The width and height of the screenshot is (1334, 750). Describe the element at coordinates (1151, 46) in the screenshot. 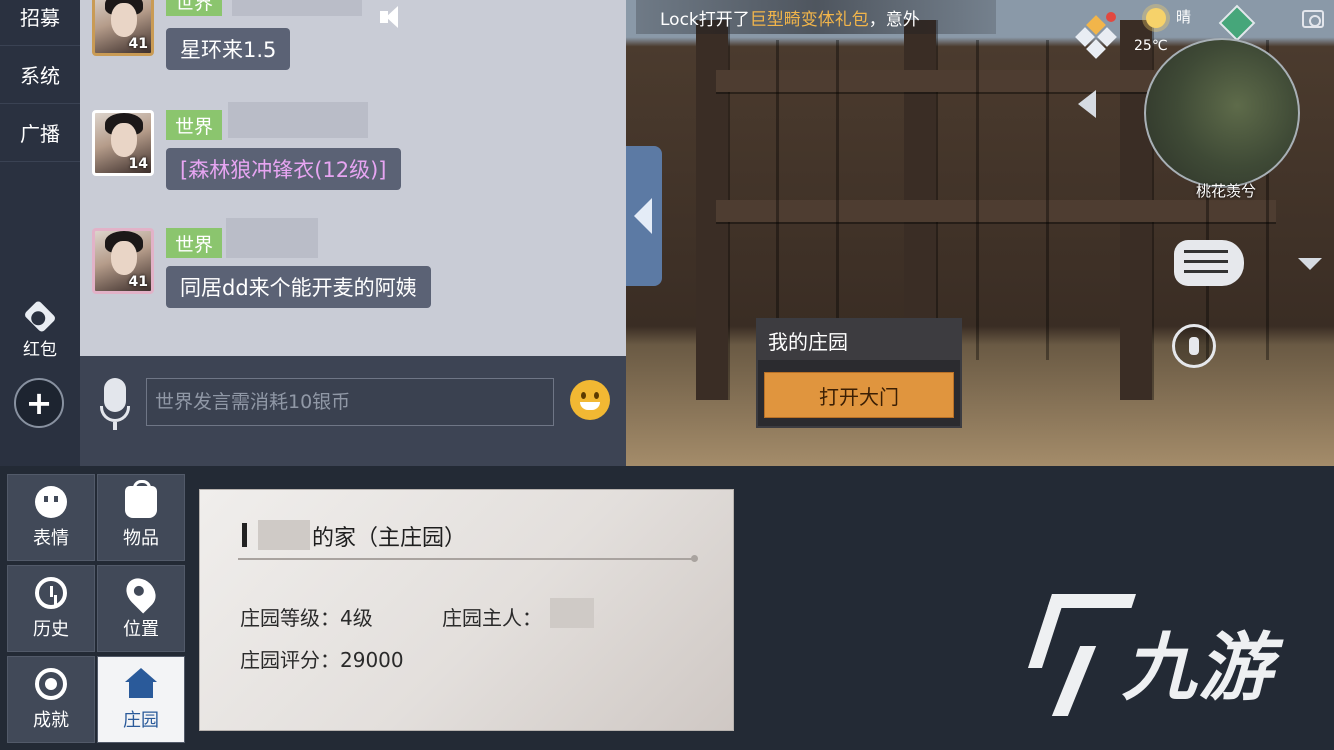

I see `temperature: 25℃` at that location.